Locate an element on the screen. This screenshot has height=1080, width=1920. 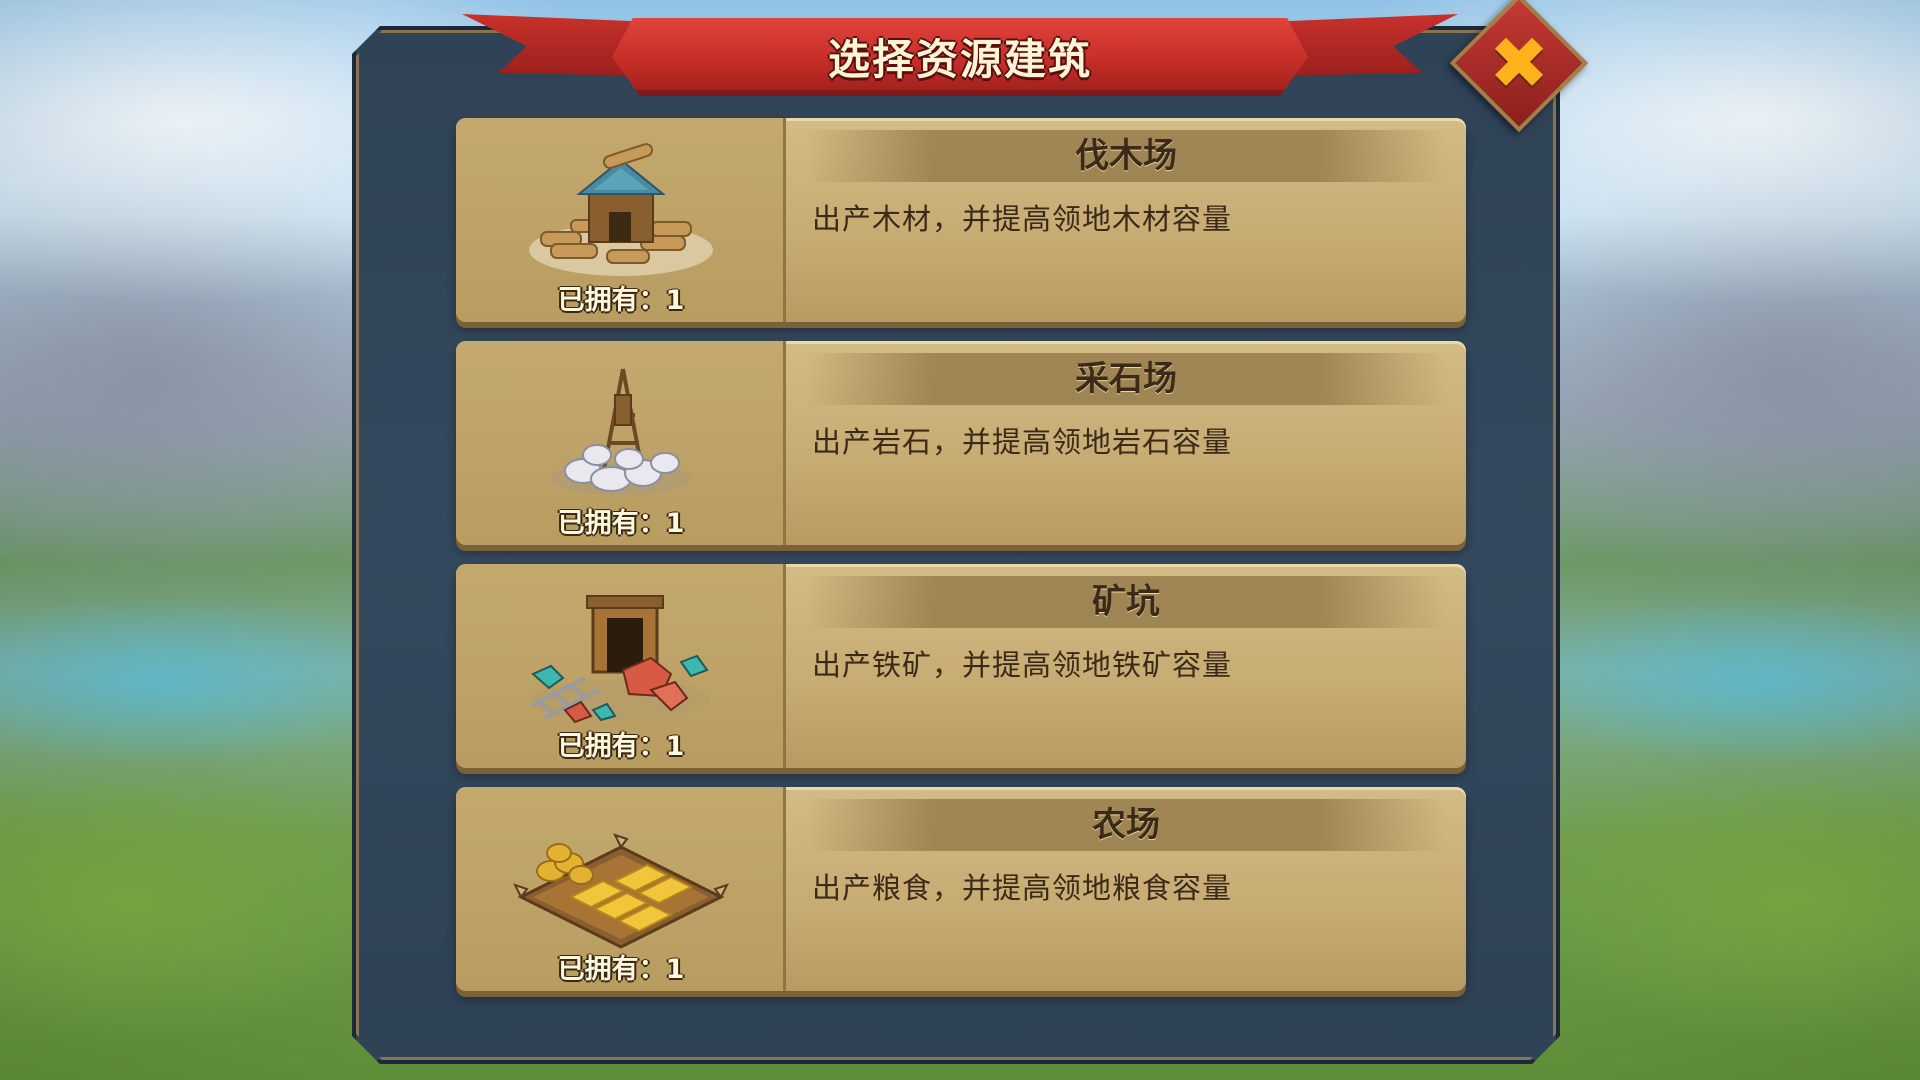
farm-icon is located at coordinates (621, 891).